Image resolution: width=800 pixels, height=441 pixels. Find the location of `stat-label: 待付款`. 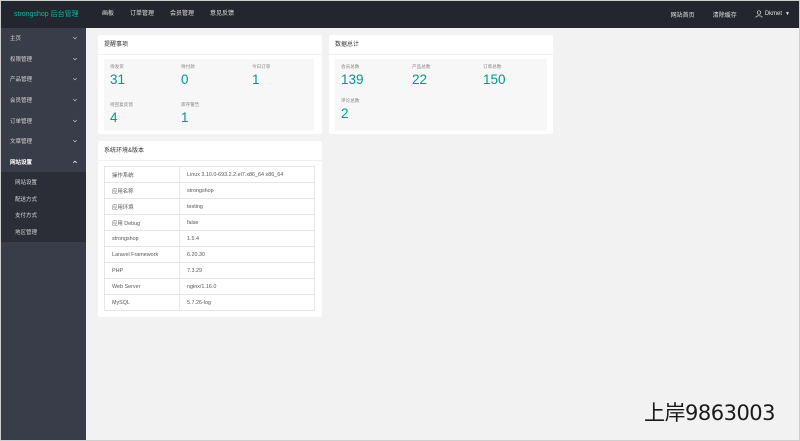

stat-label: 待付款 is located at coordinates (188, 66).